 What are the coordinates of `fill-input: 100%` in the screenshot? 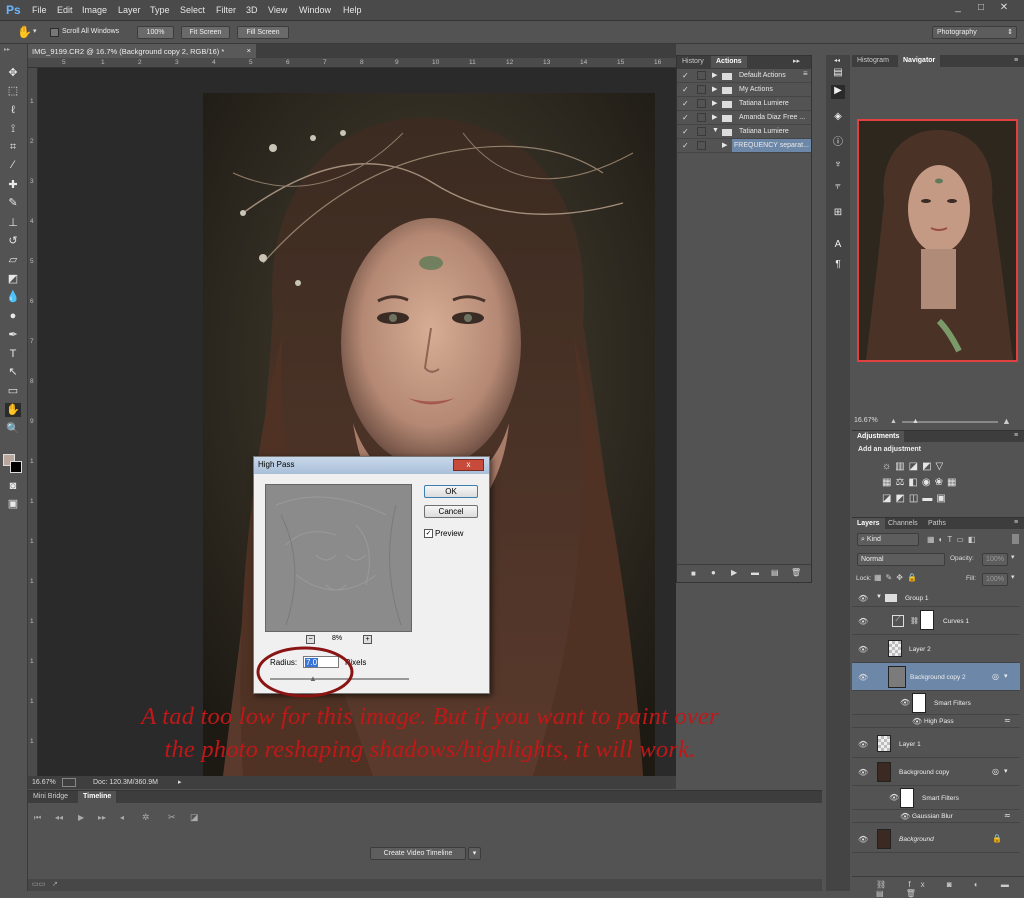 It's located at (995, 579).